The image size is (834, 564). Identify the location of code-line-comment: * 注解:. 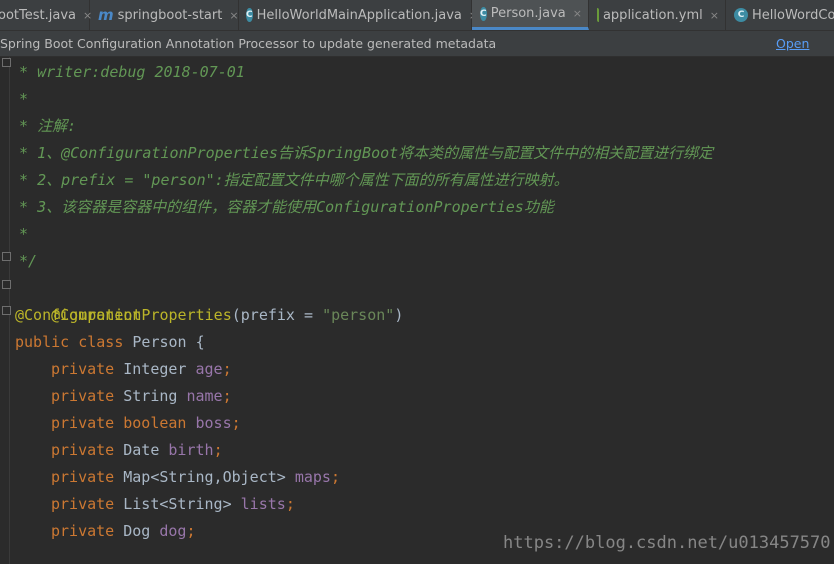
(43, 126).